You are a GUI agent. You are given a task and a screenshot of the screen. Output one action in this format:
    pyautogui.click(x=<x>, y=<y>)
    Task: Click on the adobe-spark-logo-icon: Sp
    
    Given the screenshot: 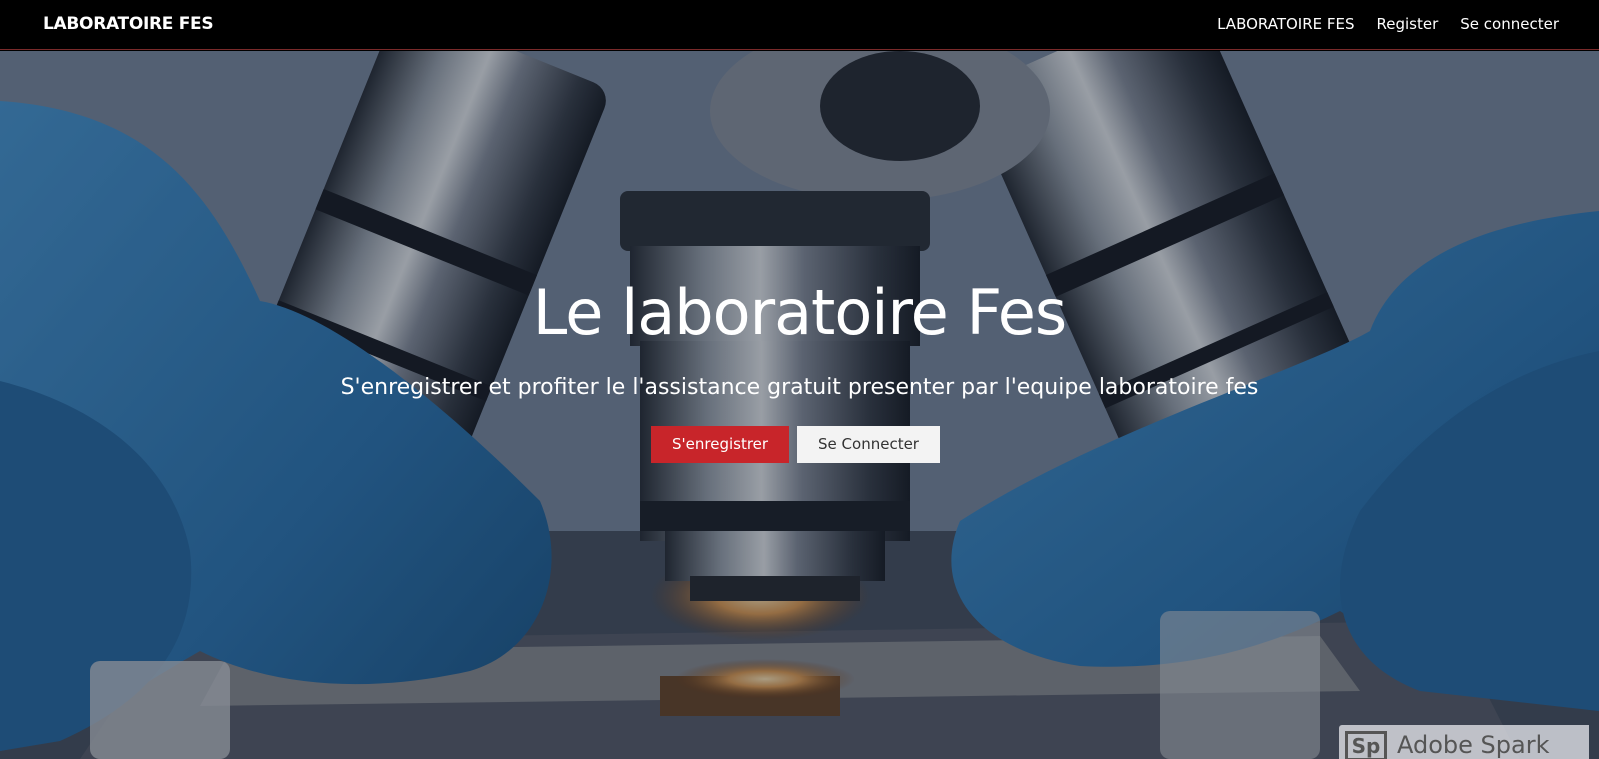 What is the action you would take?
    pyautogui.click(x=1366, y=745)
    